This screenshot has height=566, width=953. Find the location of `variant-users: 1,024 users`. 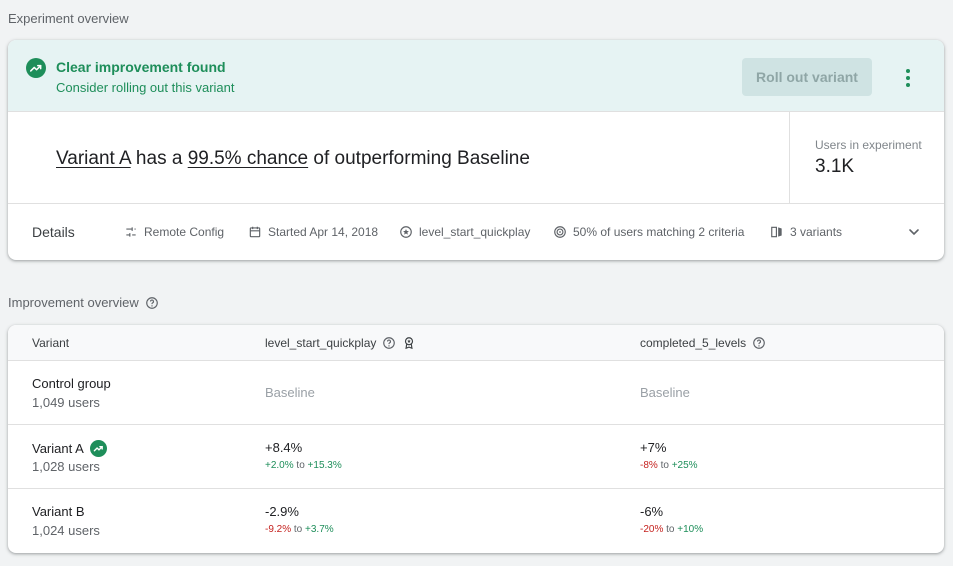

variant-users: 1,024 users is located at coordinates (66, 530).